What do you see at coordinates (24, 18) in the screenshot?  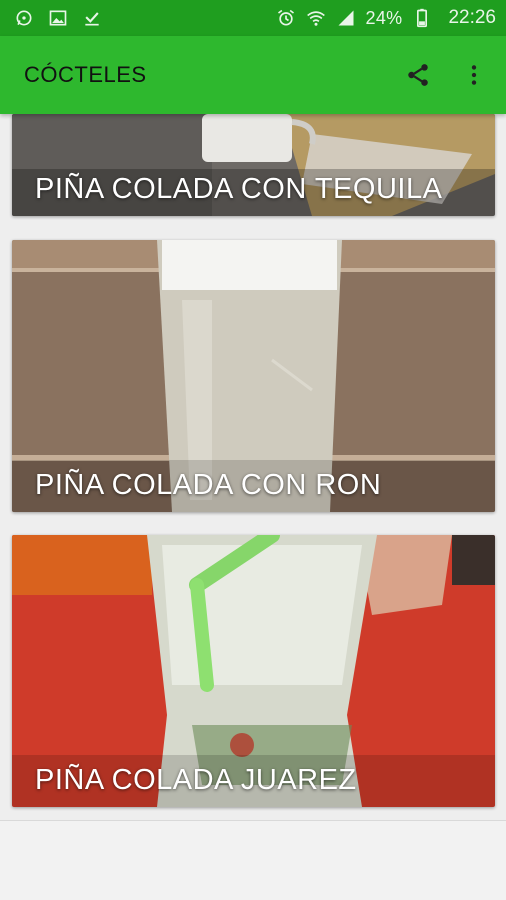 I see `whatsapp-icon` at bounding box center [24, 18].